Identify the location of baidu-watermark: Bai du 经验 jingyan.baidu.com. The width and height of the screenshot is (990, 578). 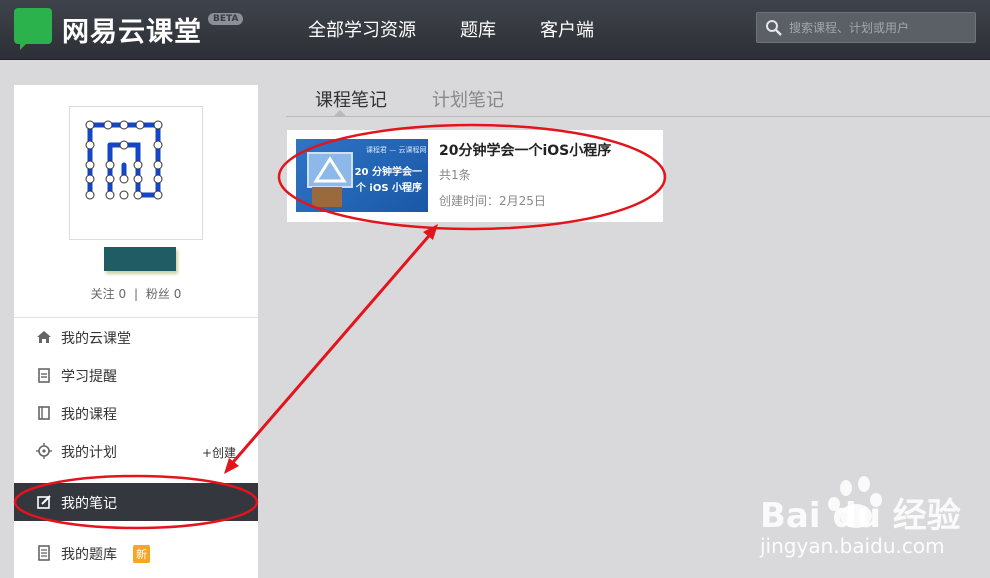
(870, 520).